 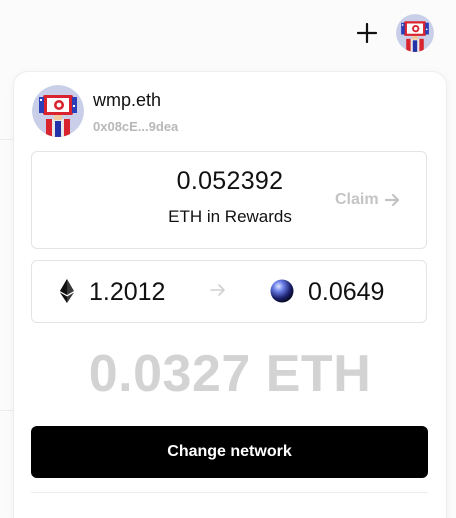 What do you see at coordinates (127, 292) in the screenshot?
I see `eth-balance: 1.2012` at bounding box center [127, 292].